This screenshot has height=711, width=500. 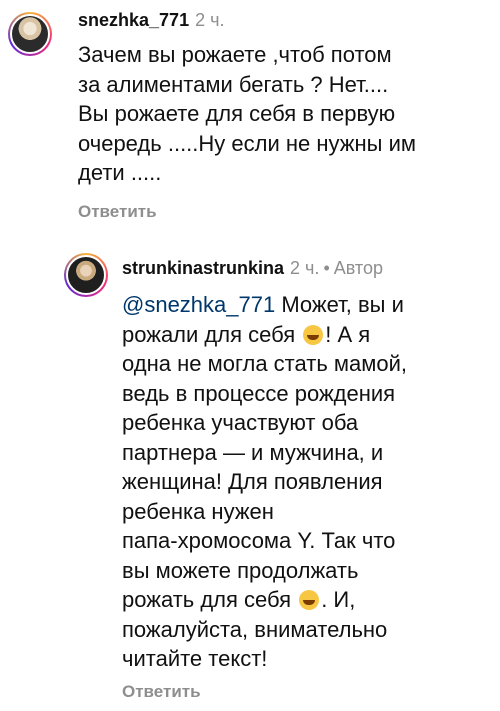 I want to click on comment-line: папа-хромосома Y. Так что, so click(x=259, y=540).